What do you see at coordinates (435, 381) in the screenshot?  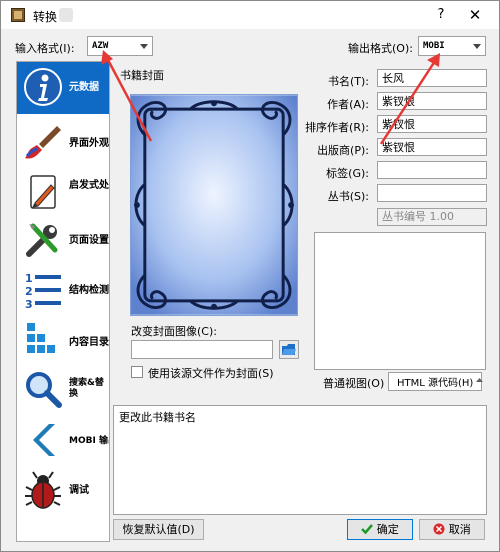 I see `tab-html-source: HTML 源代码(H)` at bounding box center [435, 381].